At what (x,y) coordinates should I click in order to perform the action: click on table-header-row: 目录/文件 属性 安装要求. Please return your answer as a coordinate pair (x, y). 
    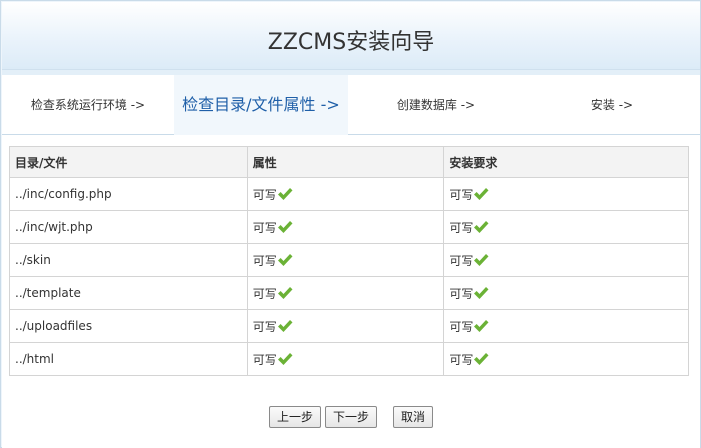
    Looking at the image, I should click on (349, 162).